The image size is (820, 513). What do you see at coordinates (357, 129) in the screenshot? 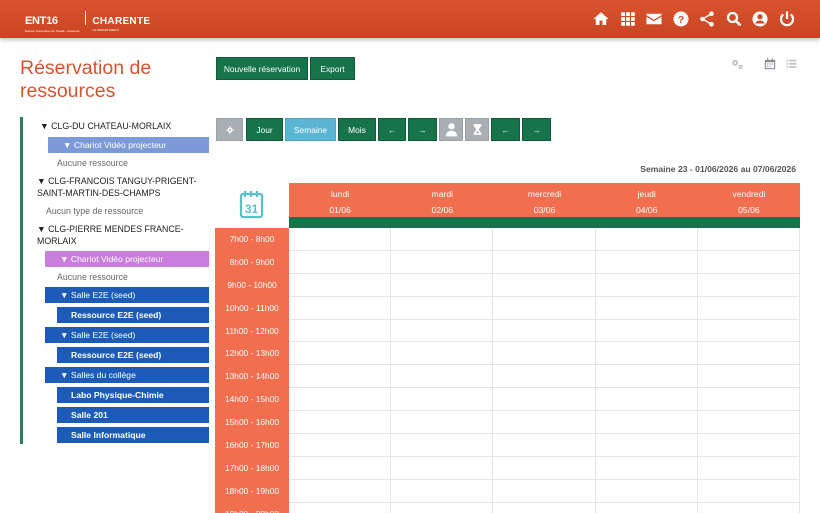
I see `month-view-button: Mois` at bounding box center [357, 129].